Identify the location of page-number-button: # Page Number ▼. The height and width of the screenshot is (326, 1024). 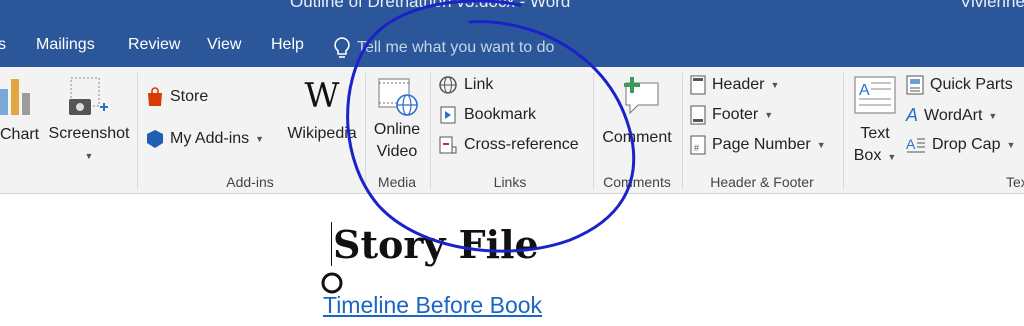
(758, 145).